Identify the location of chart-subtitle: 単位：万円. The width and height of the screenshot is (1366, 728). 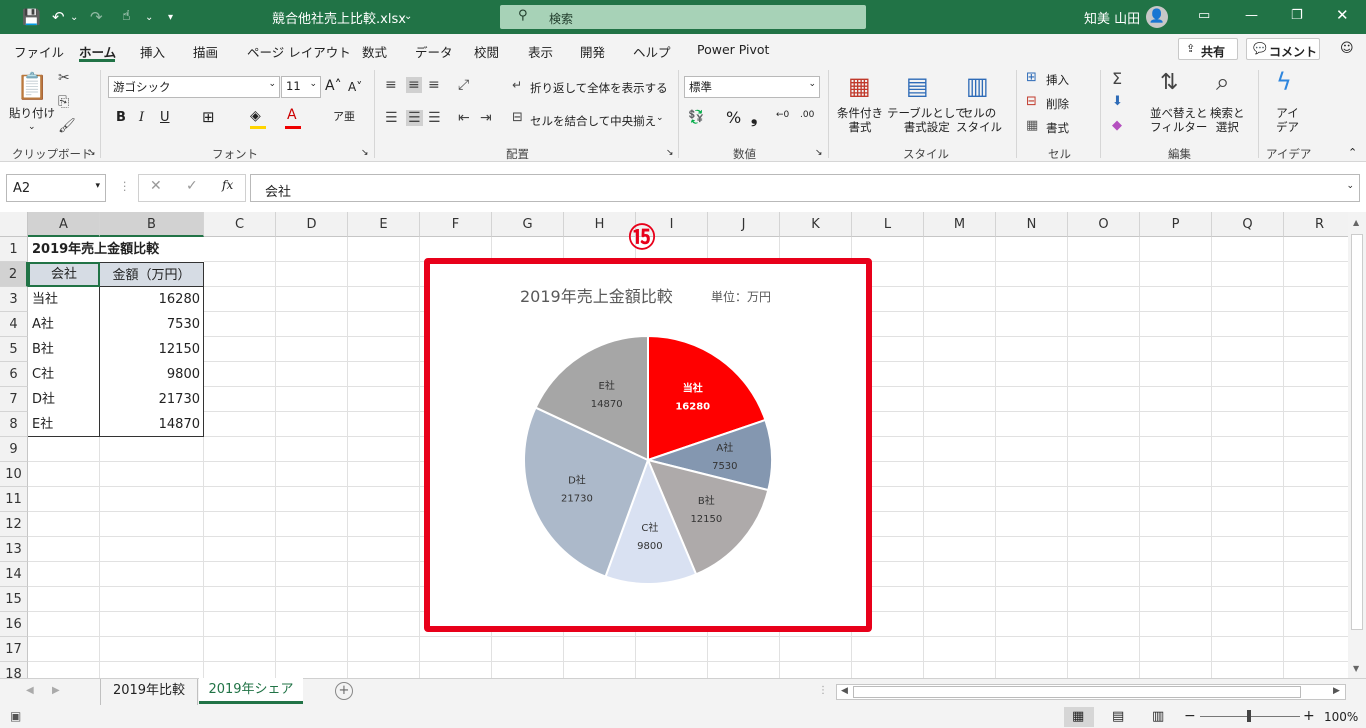
(741, 296).